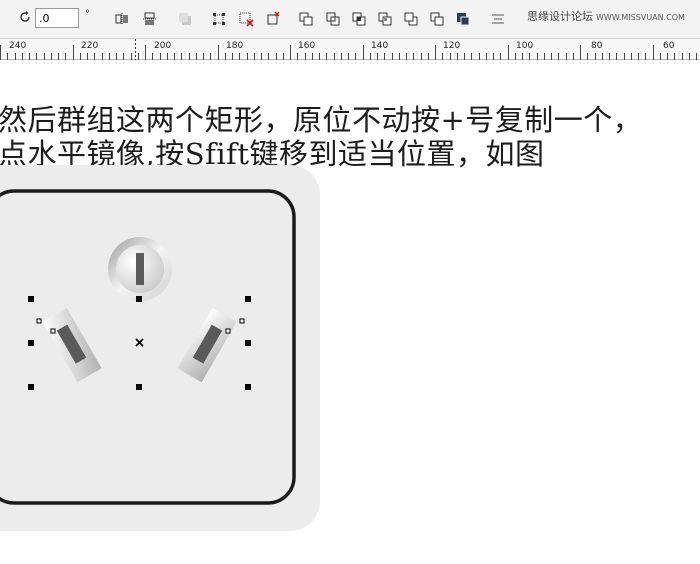 The image size is (700, 564). I want to click on mirror-horizontal-icon, so click(122, 19).